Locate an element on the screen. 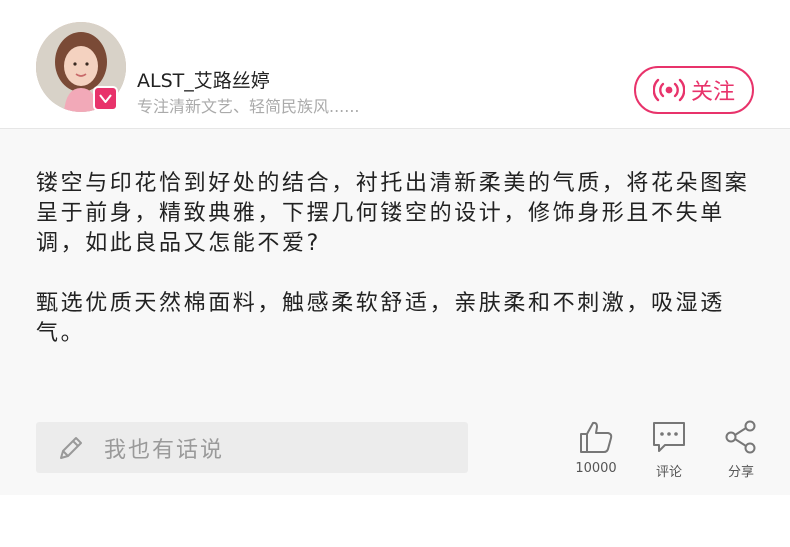  comment-input: 我也有话说 is located at coordinates (252, 447).